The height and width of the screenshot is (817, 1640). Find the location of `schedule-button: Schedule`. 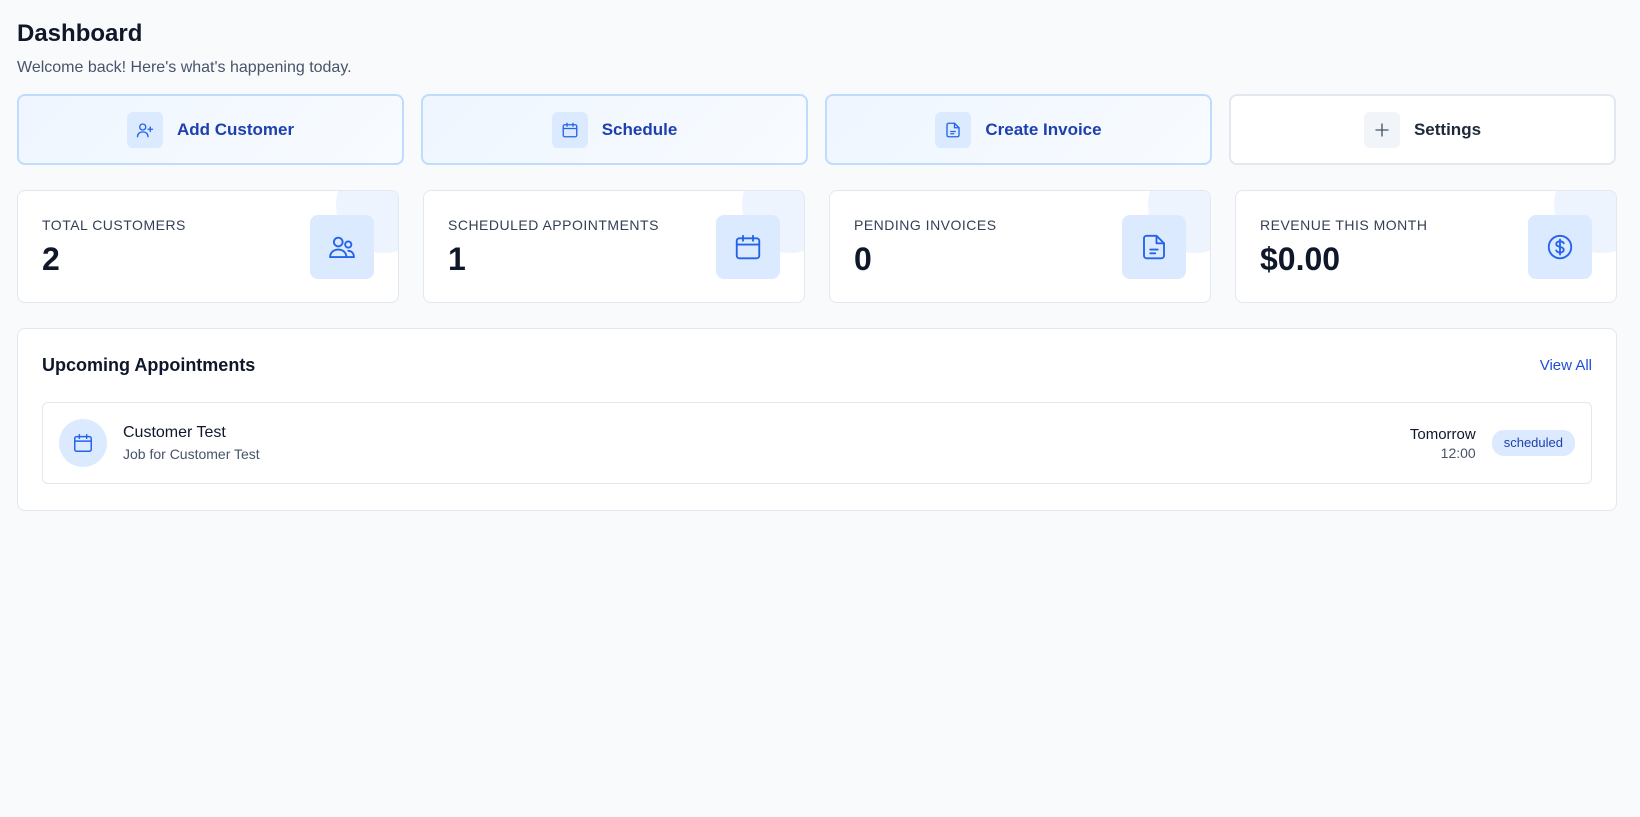

schedule-button: Schedule is located at coordinates (614, 129).